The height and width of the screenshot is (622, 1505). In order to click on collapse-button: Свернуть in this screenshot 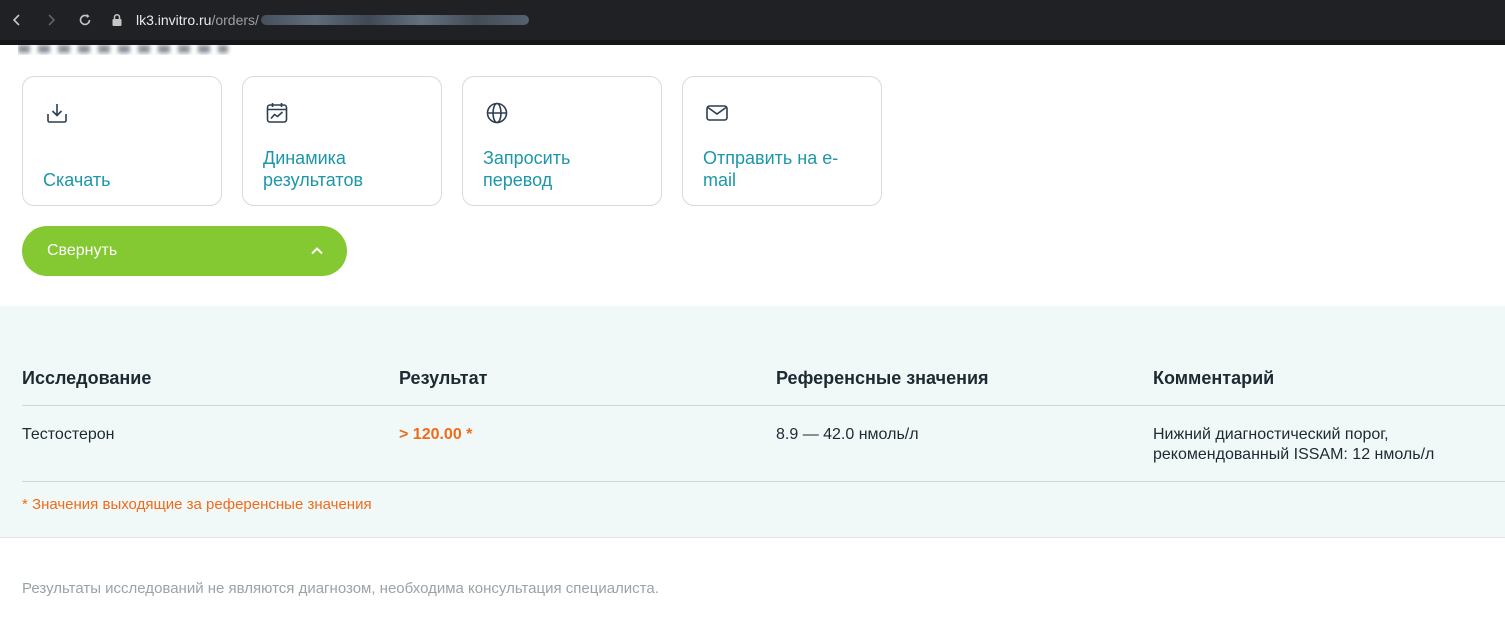, I will do `click(184, 251)`.